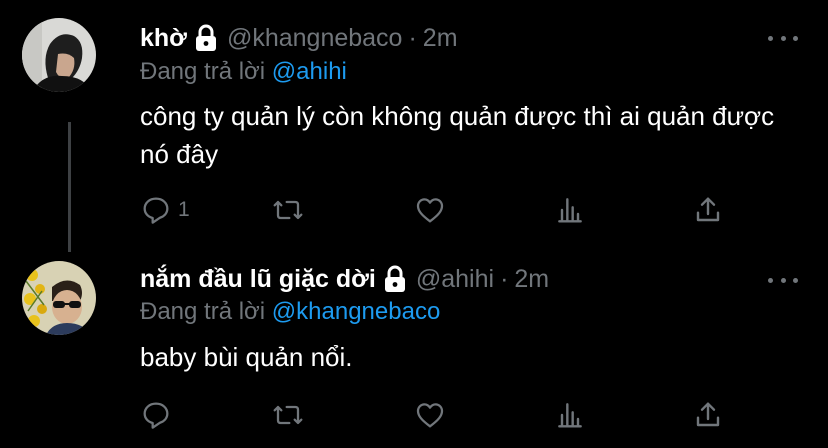 The width and height of the screenshot is (828, 448). I want to click on thread-line, so click(69, 187).